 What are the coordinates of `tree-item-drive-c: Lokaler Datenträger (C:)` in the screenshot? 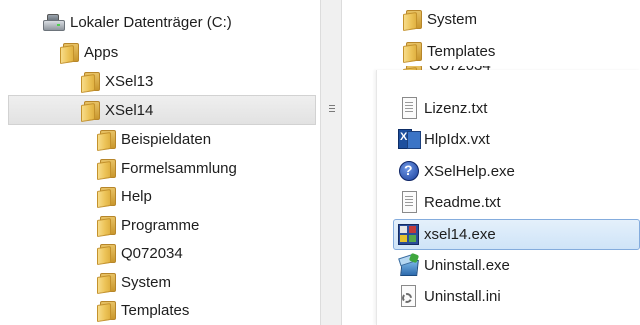 It's located at (137, 22).